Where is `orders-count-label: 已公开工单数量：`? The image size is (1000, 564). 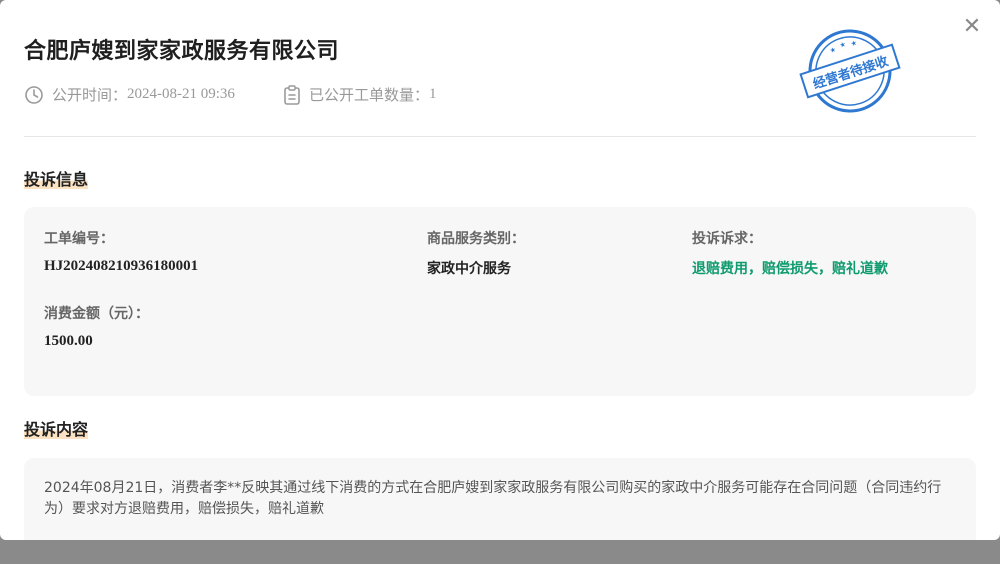
orders-count-label: 已公开工单数量： is located at coordinates (369, 95).